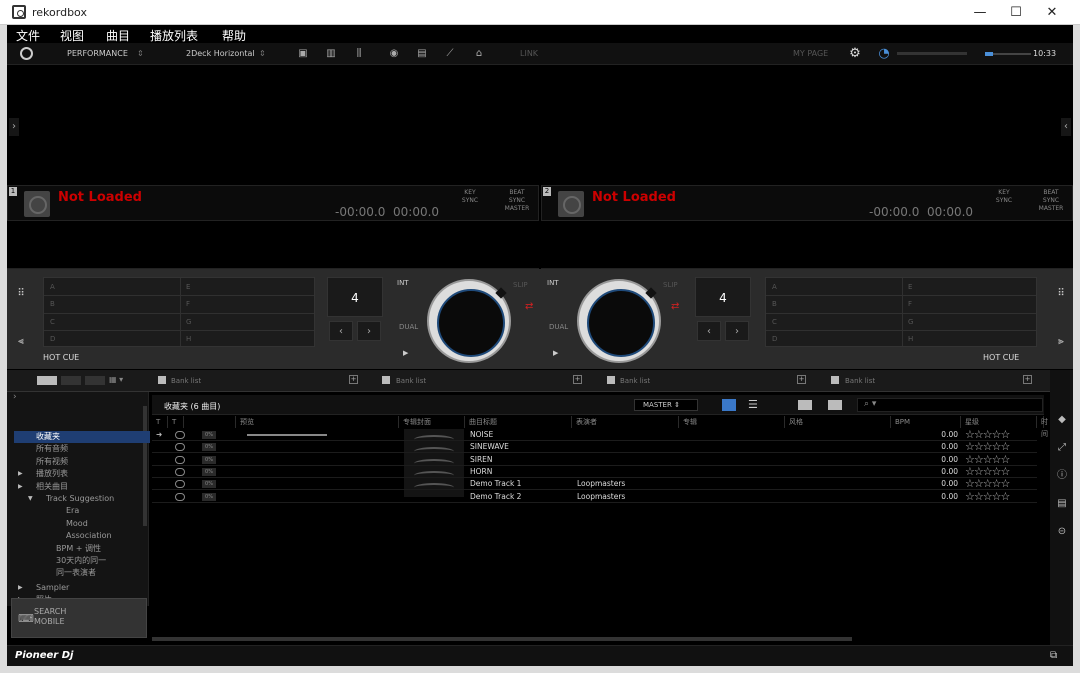  Describe the element at coordinates (737, 331) in the screenshot. I see `deck-2-beat-fwd-button: ›` at that location.